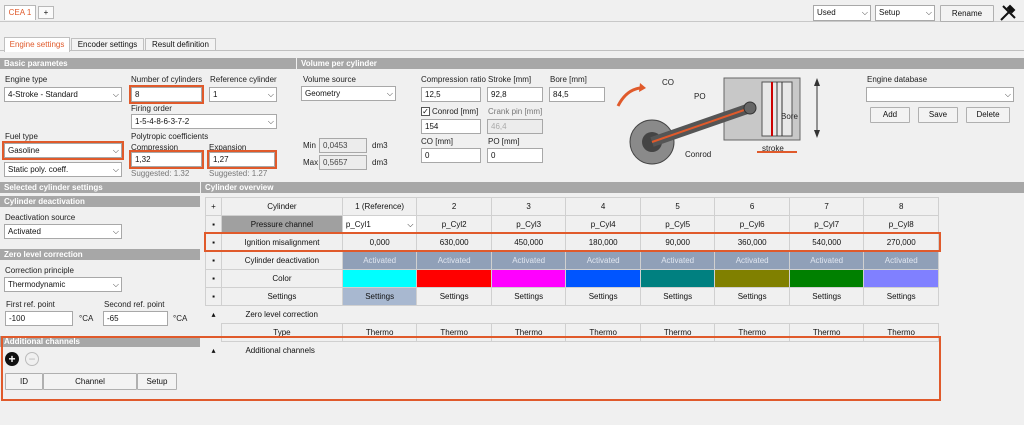  What do you see at coordinates (901, 224) in the screenshot?
I see `pressure-cell-8: p_Cyl8` at bounding box center [901, 224].